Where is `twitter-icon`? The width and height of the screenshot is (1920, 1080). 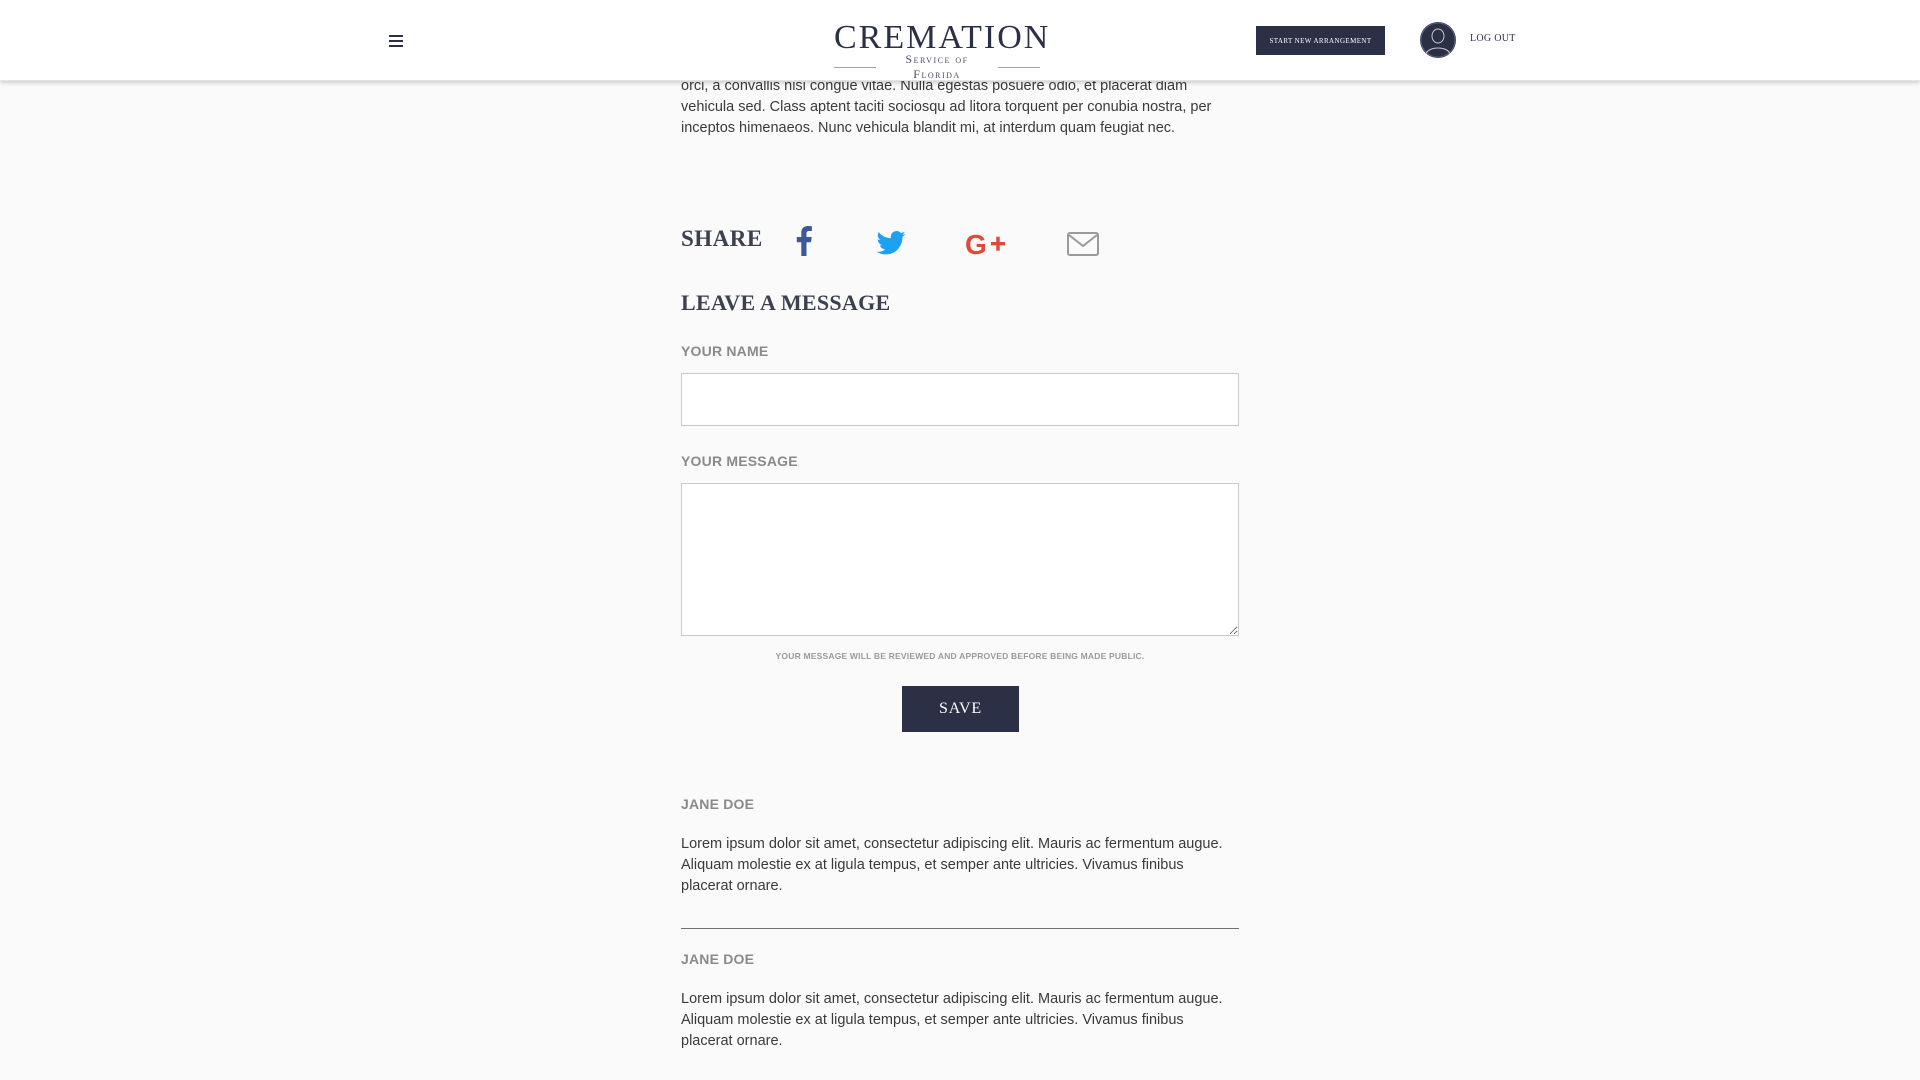
twitter-icon is located at coordinates (891, 245).